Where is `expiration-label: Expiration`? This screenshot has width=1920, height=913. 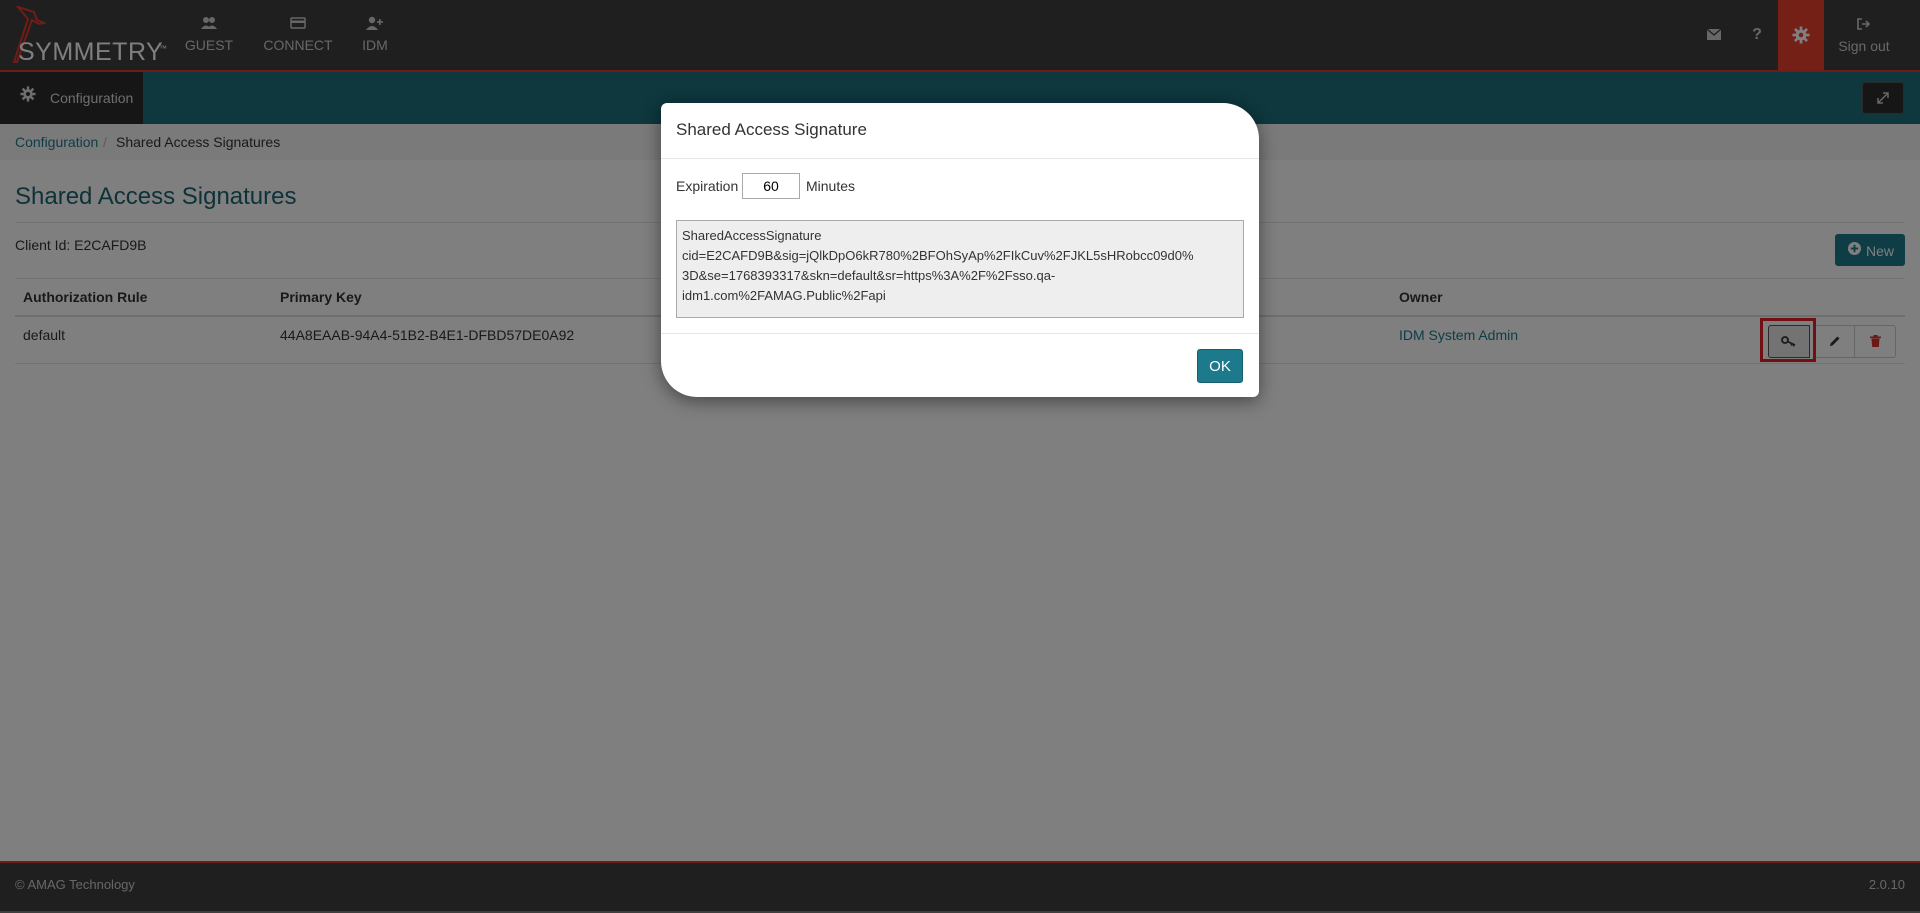
expiration-label: Expiration is located at coordinates (707, 186).